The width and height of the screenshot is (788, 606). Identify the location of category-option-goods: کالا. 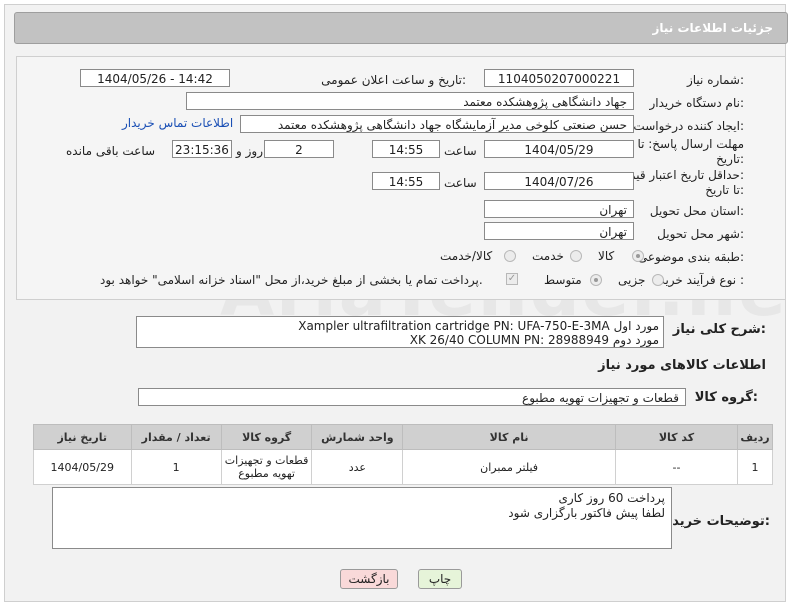
(606, 256).